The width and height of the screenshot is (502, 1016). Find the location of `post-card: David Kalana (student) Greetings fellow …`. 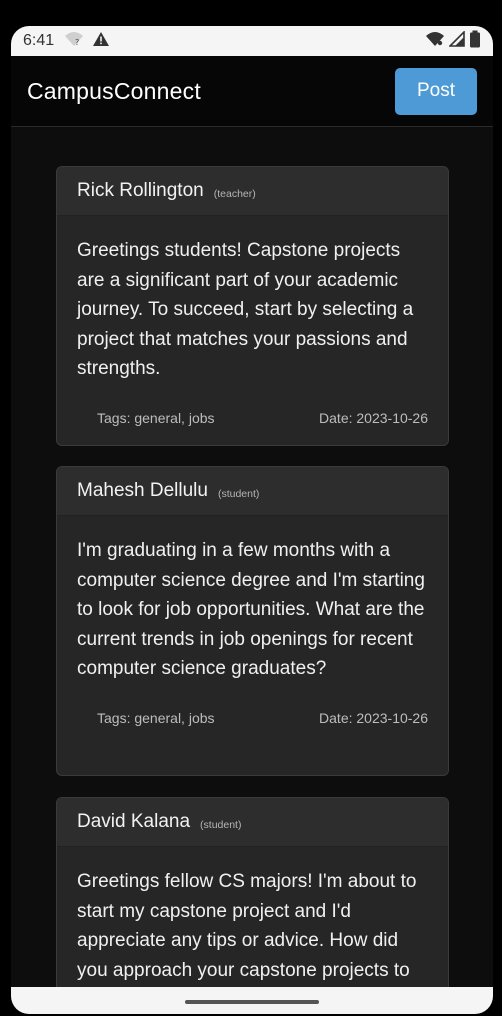

post-card: David Kalana (student) Greetings fellow … is located at coordinates (252, 892).